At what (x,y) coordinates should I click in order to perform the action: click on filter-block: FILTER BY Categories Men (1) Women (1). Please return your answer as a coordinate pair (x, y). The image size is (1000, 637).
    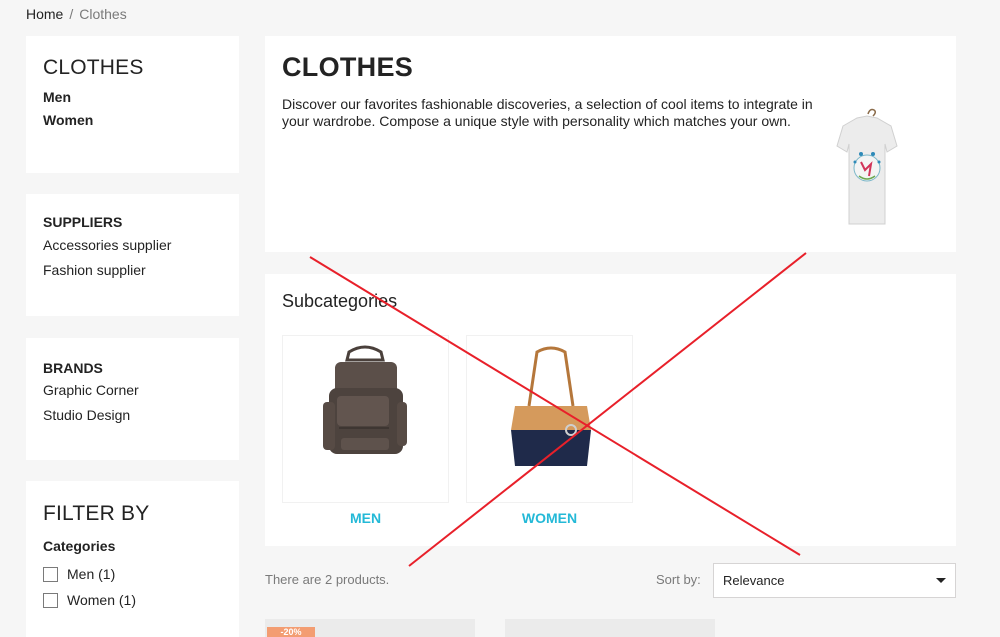
    Looking at the image, I should click on (132, 559).